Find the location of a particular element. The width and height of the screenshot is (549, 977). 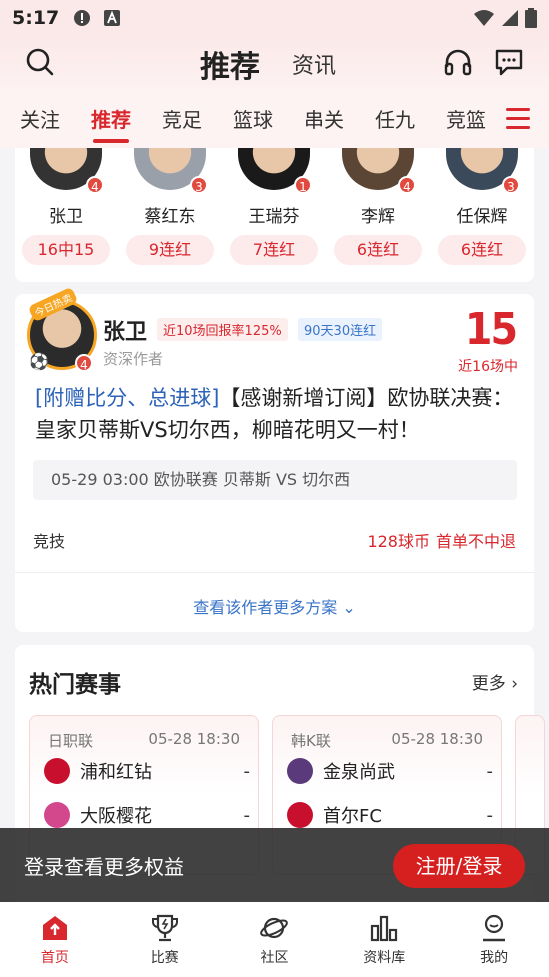

chevron-right-icon: › is located at coordinates (514, 684).